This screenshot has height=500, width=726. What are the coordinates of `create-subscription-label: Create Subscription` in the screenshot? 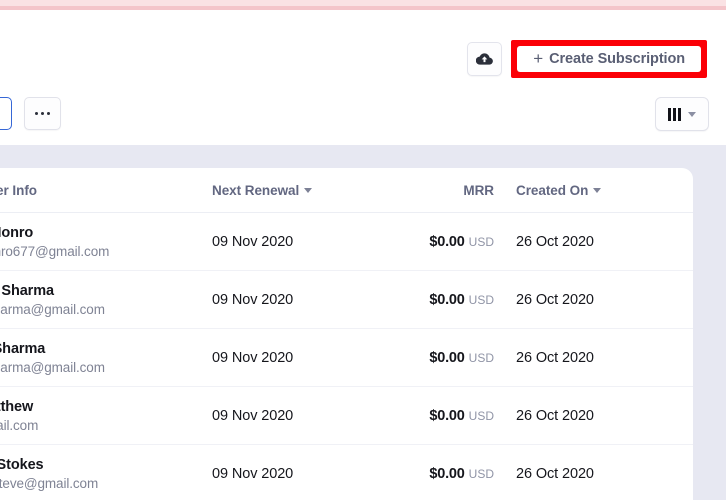 It's located at (617, 59).